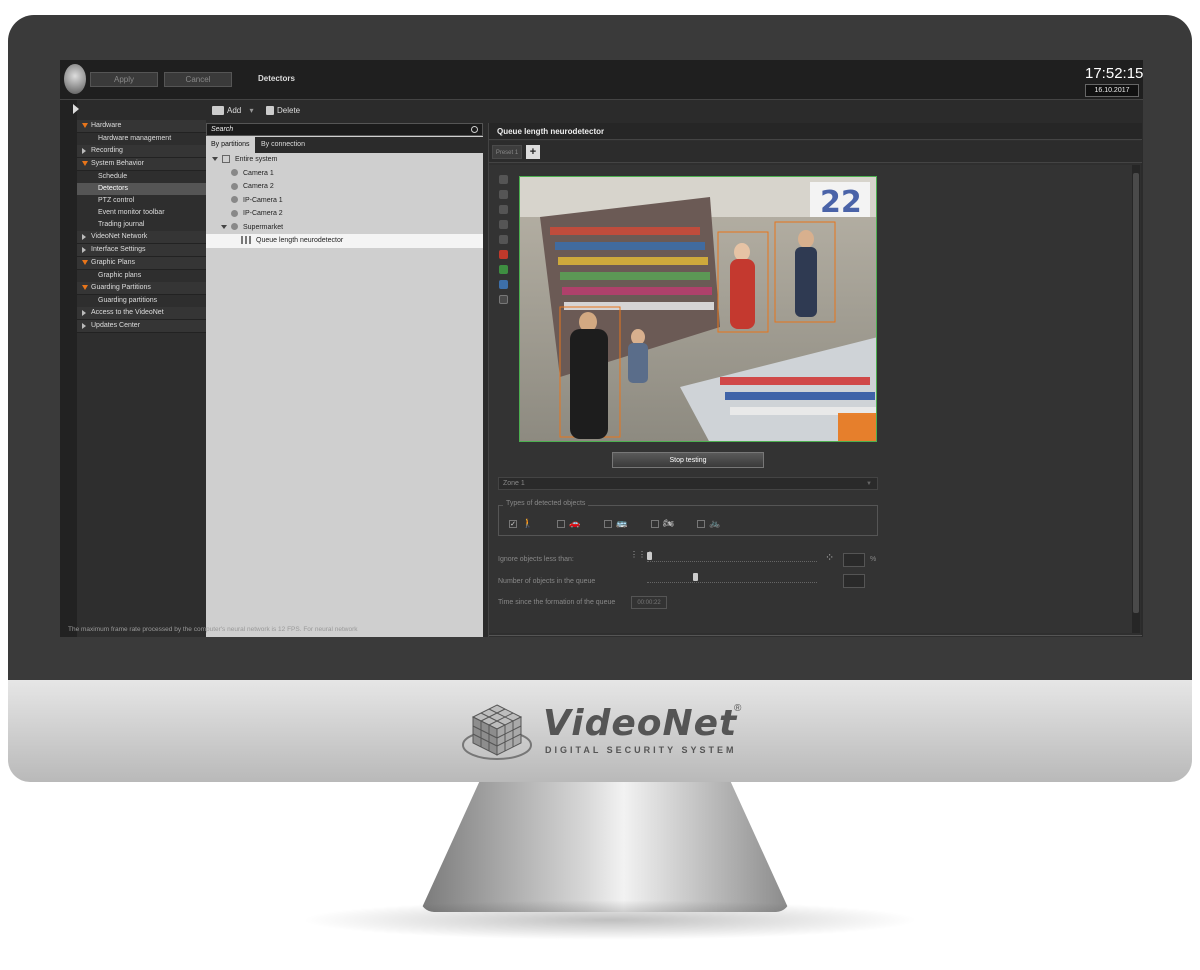 Image resolution: width=1200 pixels, height=970 pixels. What do you see at coordinates (113, 262) in the screenshot?
I see `sidebar-group-label: Graphic Plans` at bounding box center [113, 262].